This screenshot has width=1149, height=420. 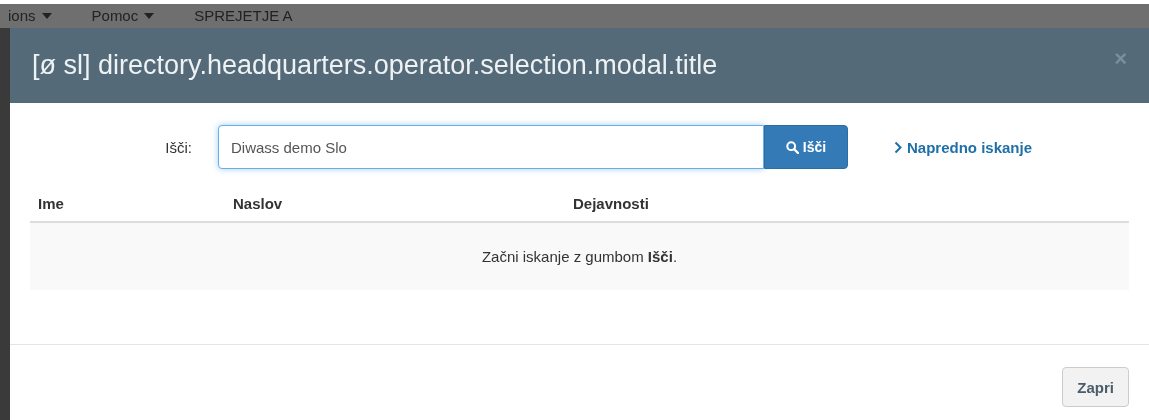 What do you see at coordinates (806, 147) in the screenshot?
I see `search-button: Išči` at bounding box center [806, 147].